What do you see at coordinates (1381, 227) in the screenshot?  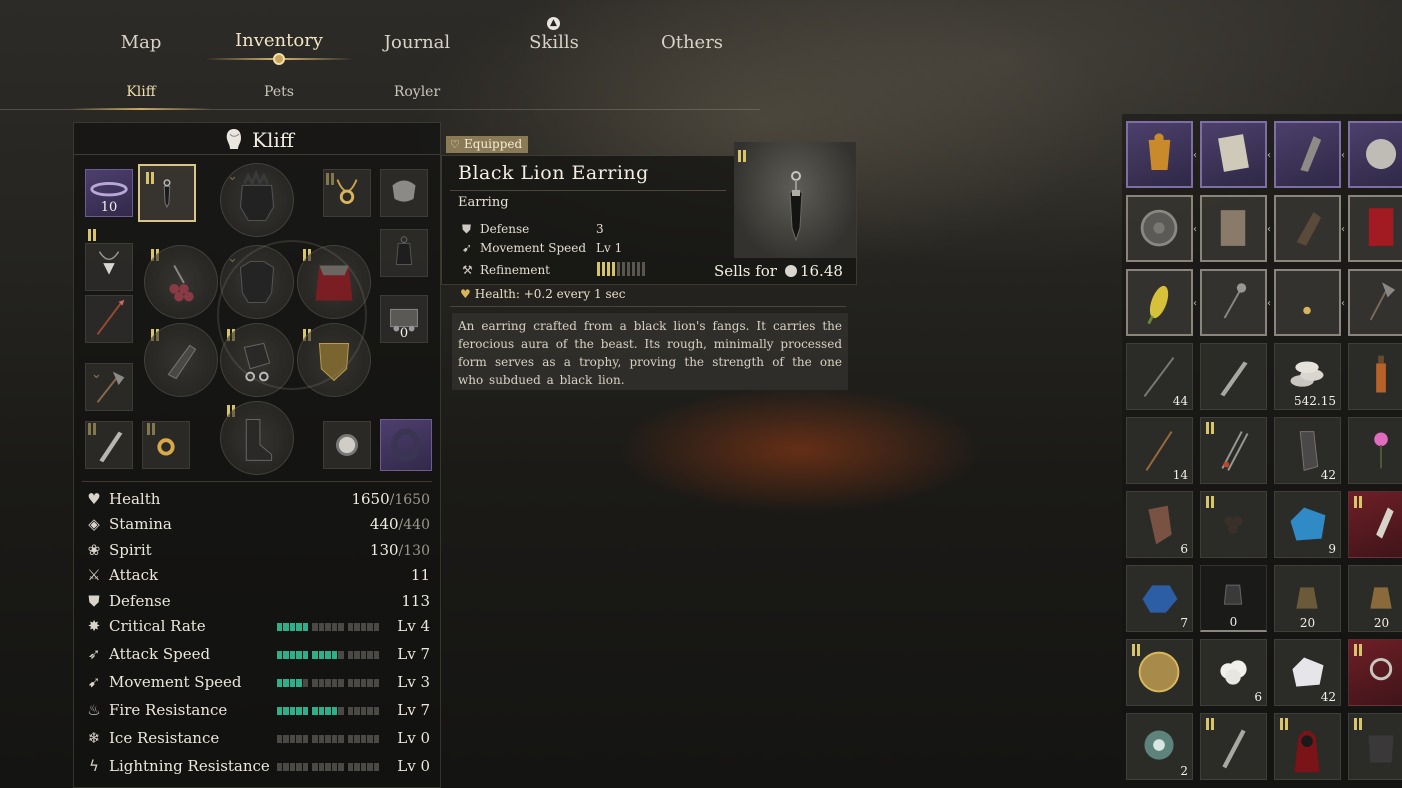 I see `red-book-icon` at bounding box center [1381, 227].